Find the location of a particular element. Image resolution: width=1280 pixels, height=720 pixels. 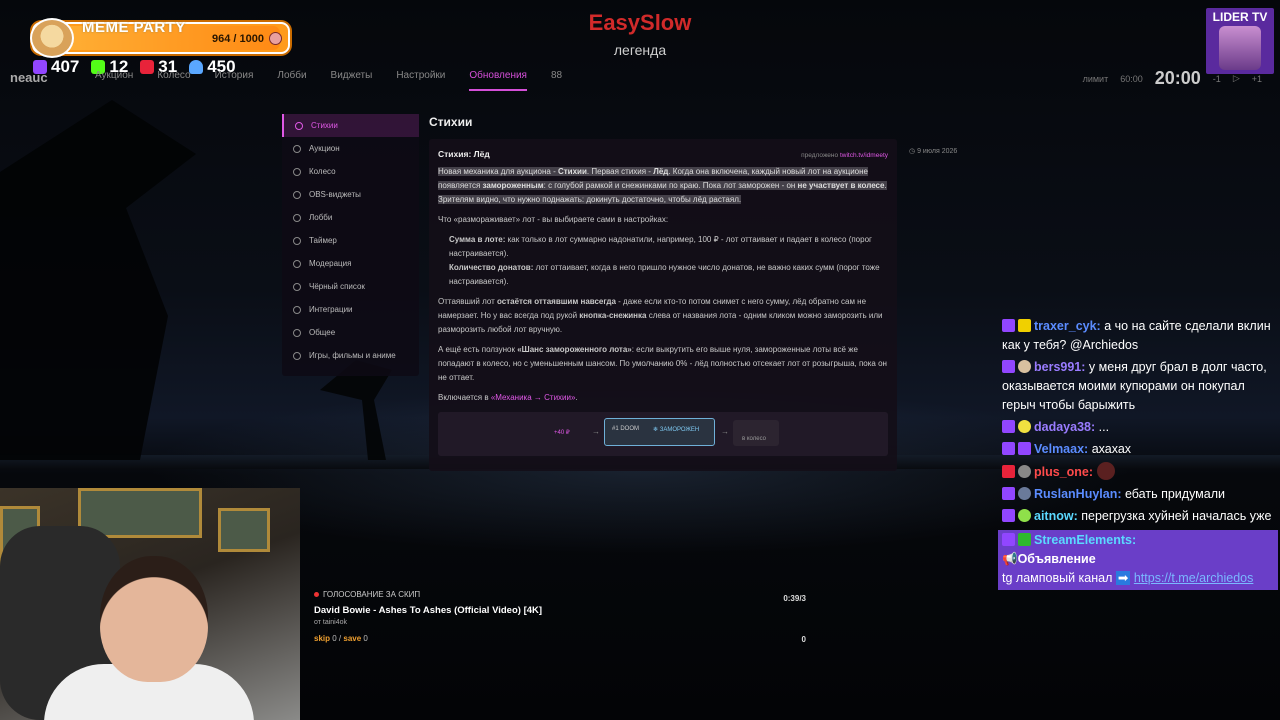

sidebar-item-blacklist: Чёрный список is located at coordinates (350, 286).